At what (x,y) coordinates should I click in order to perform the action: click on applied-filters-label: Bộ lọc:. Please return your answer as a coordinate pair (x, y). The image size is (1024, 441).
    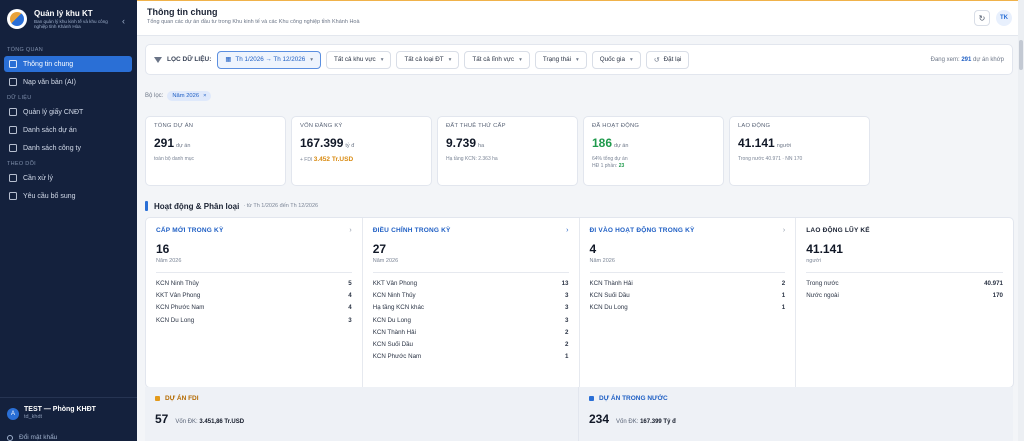
    Looking at the image, I should click on (154, 96).